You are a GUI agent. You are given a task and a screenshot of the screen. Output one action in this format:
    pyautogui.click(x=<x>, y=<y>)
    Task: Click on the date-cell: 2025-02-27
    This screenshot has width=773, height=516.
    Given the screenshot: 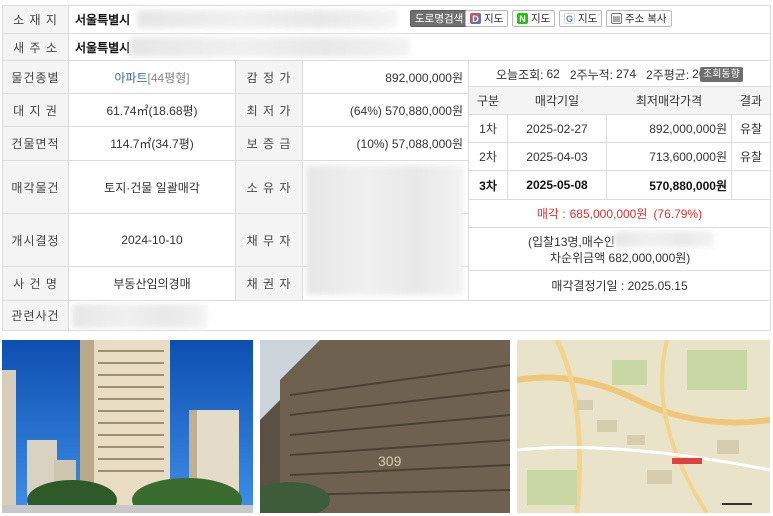 What is the action you would take?
    pyautogui.click(x=557, y=128)
    